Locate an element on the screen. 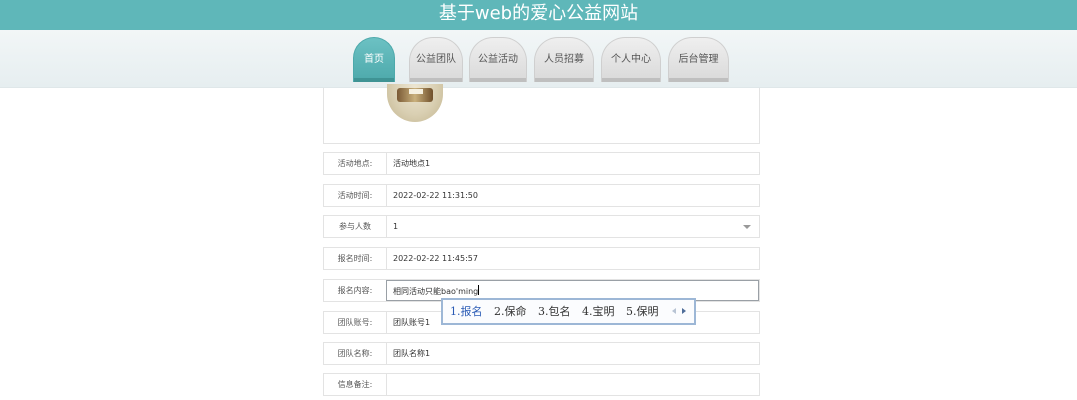 This screenshot has width=1077, height=400. signup-content-label: 报名内容: is located at coordinates (355, 290).